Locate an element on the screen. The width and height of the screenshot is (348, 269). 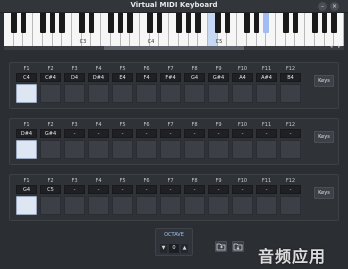
keyboard-scrollbar: ◂ ▸ is located at coordinates (174, 47).